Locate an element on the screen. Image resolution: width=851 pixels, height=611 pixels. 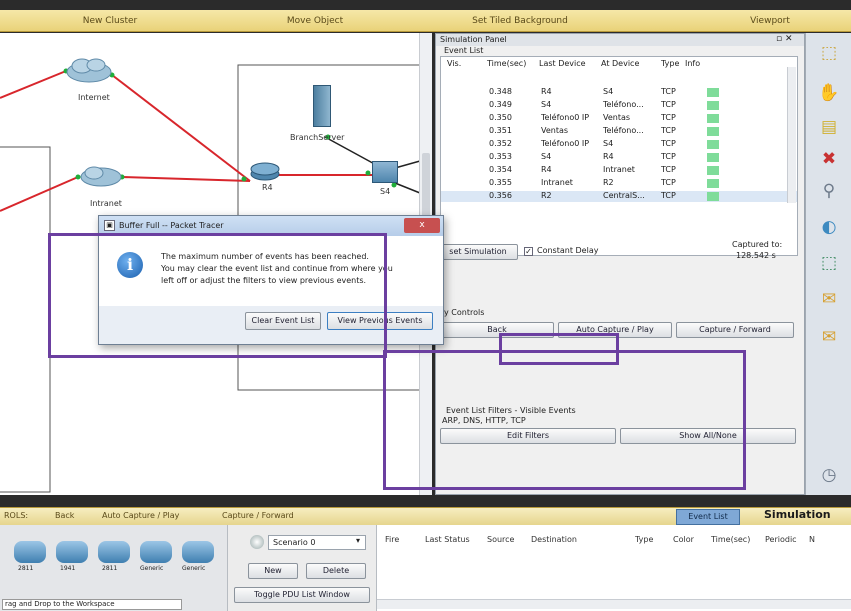
pdu-col-destination: Destination is located at coordinates (554, 539).